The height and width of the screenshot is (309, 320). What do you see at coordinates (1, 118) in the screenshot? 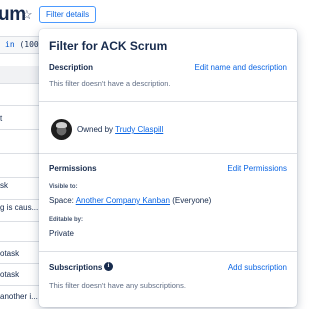
I see `table-cell-summary: t` at bounding box center [1, 118].